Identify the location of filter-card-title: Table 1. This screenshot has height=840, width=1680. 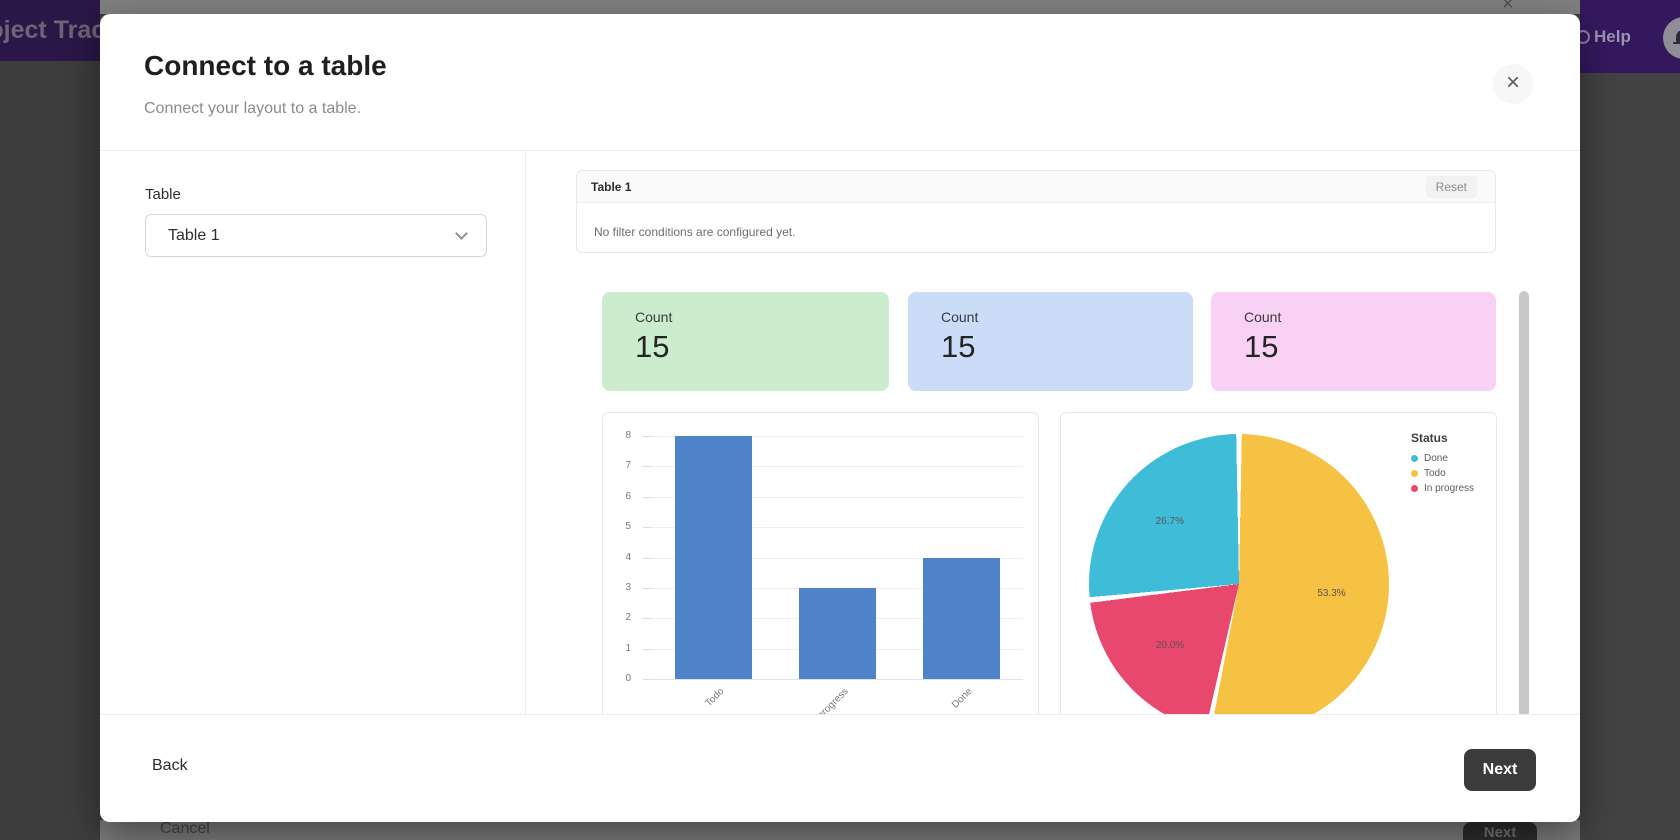
(611, 187).